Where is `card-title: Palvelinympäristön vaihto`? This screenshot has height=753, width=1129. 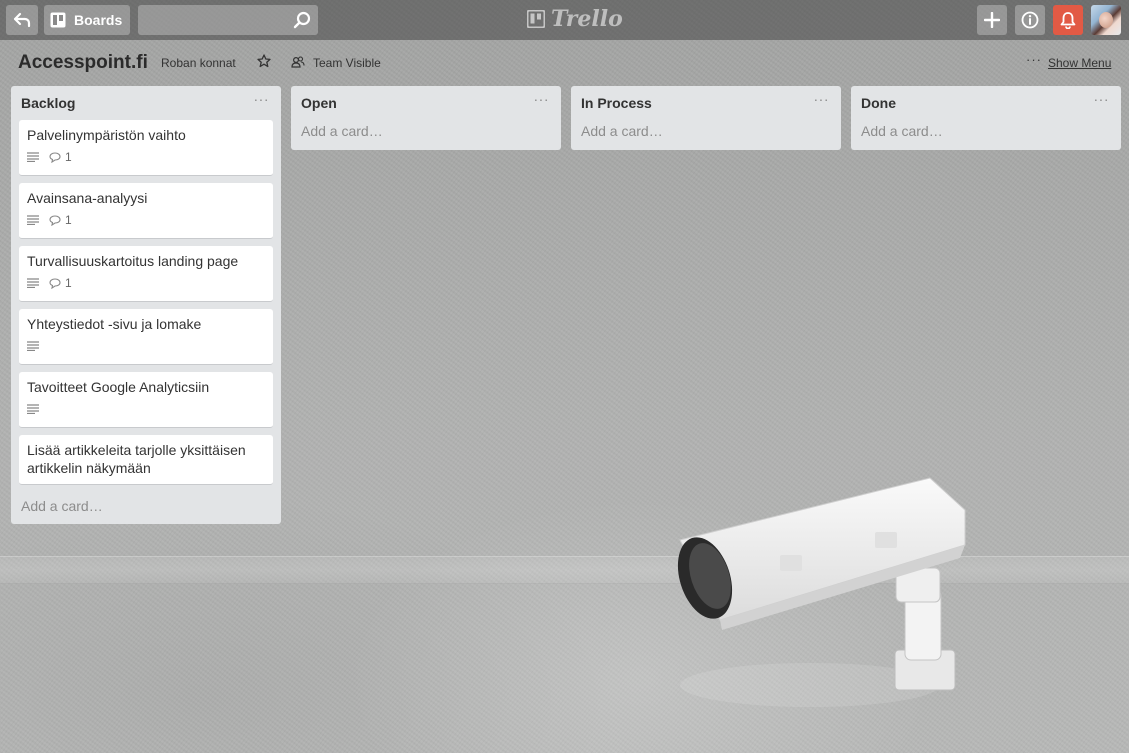
card-title: Palvelinympäristön vaihto is located at coordinates (106, 135).